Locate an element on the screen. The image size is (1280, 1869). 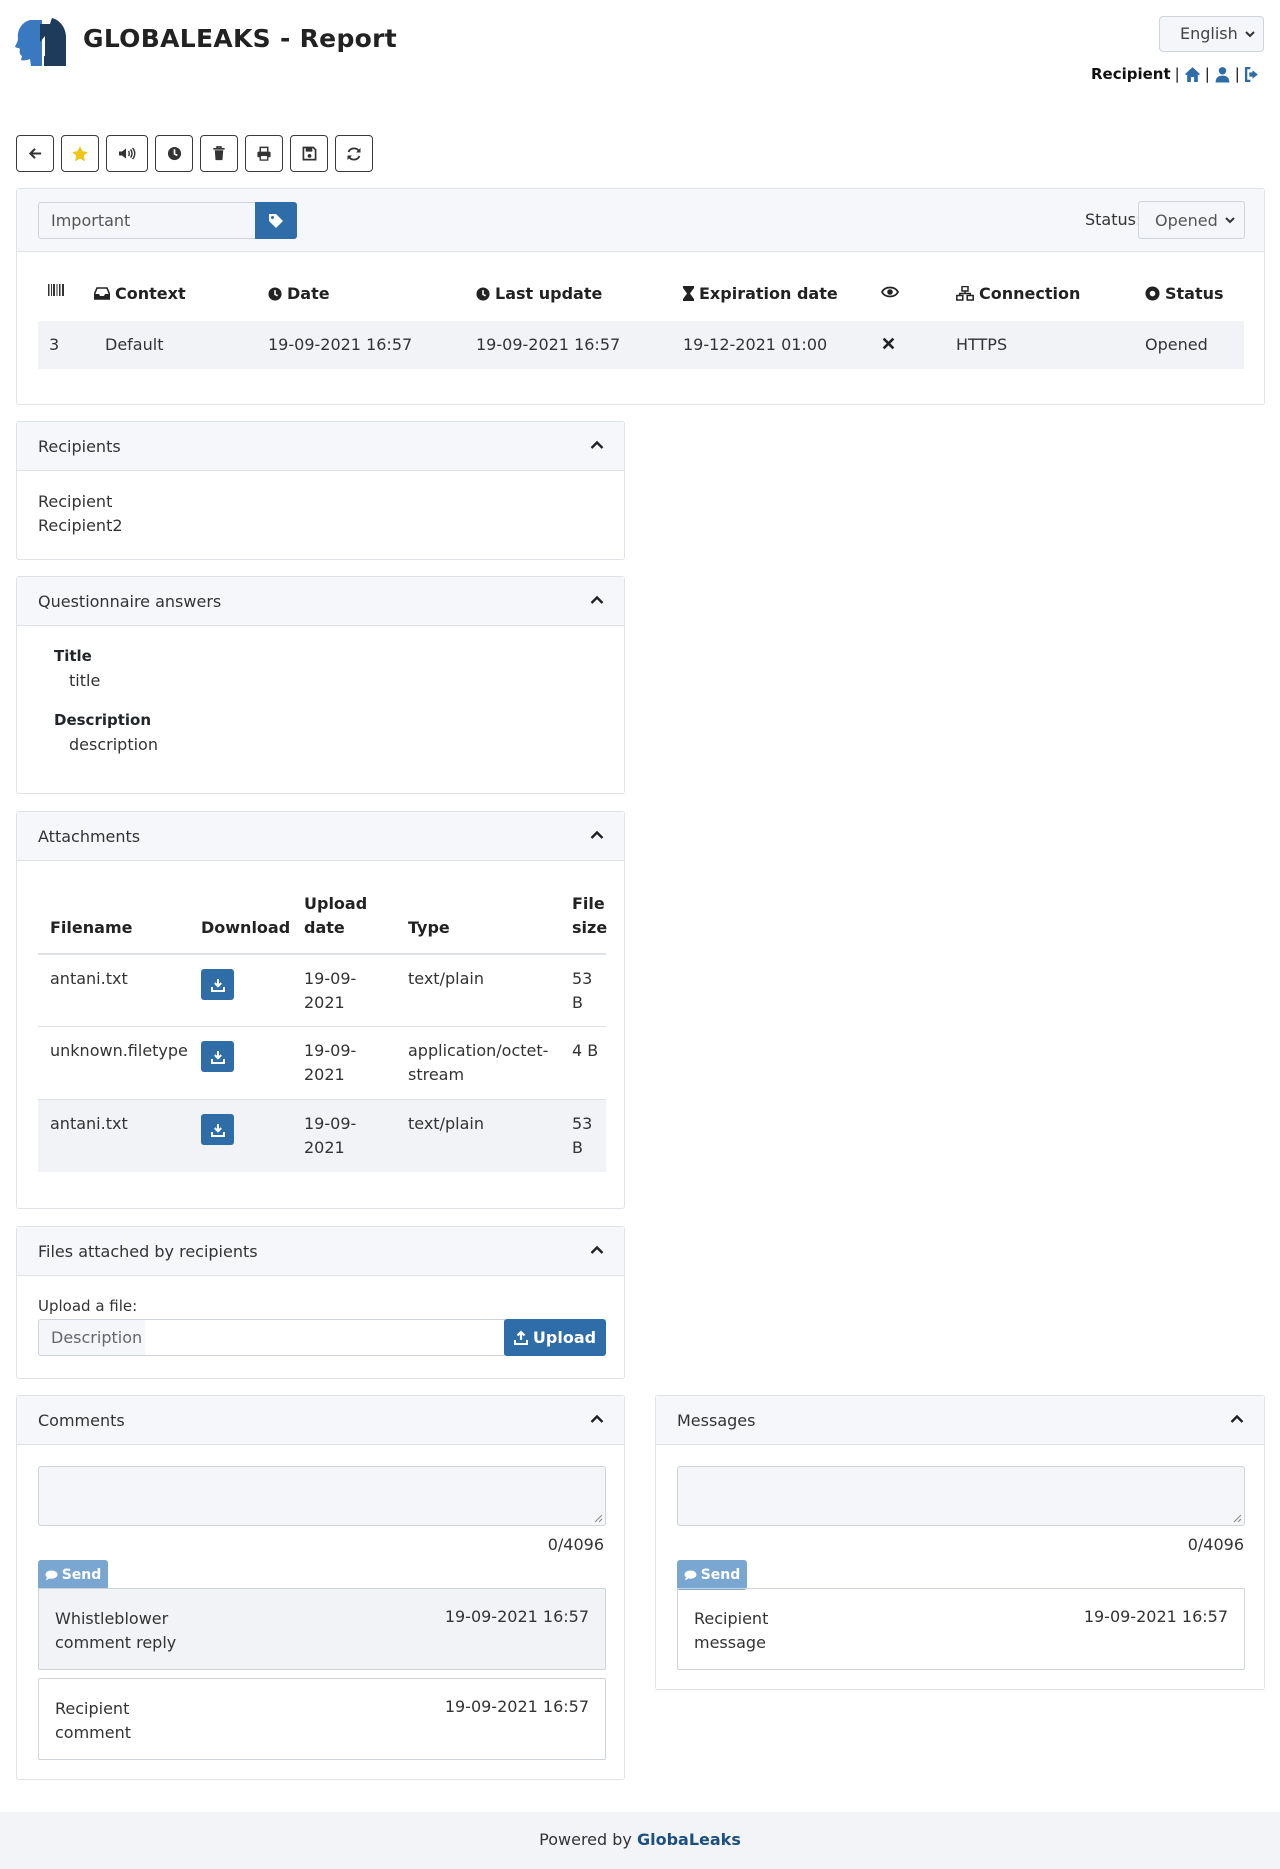
print-button is located at coordinates (264, 153).